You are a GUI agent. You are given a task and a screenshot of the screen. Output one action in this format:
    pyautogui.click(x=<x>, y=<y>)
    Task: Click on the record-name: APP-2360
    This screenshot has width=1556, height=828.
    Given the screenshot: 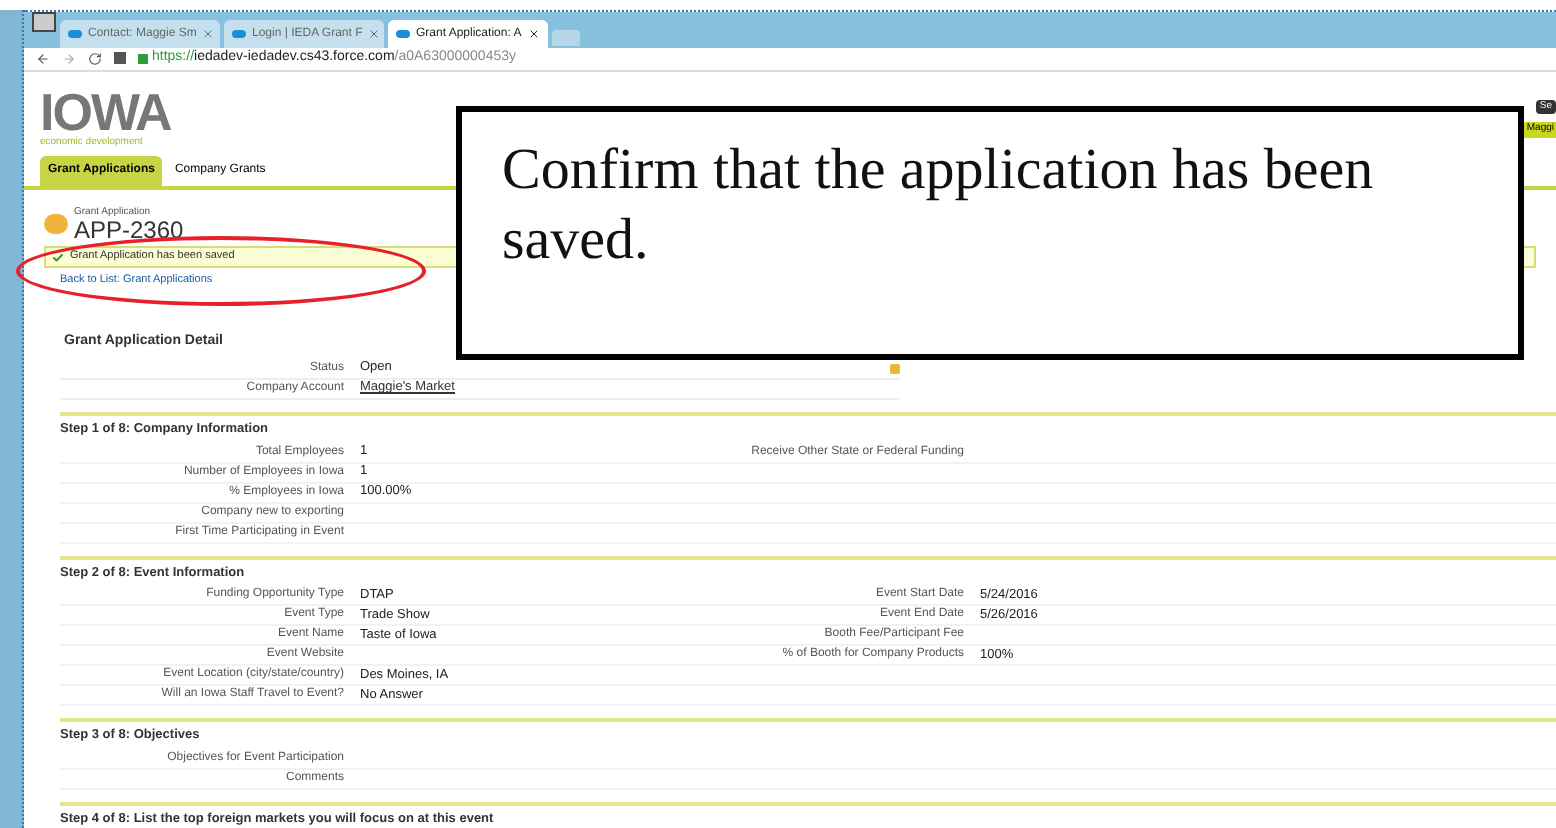 What is the action you would take?
    pyautogui.click(x=129, y=231)
    